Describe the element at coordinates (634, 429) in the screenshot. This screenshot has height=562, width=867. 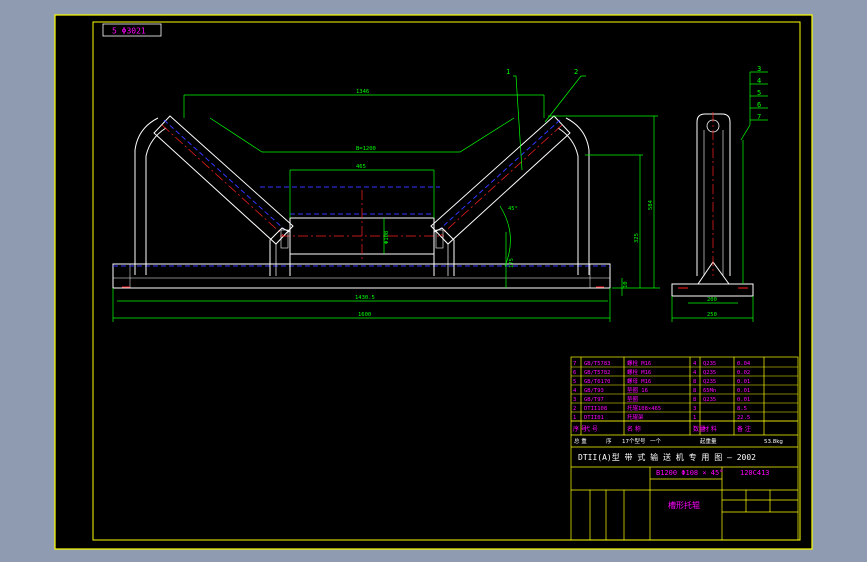
I see `bom-header-cell: 名 称` at that location.